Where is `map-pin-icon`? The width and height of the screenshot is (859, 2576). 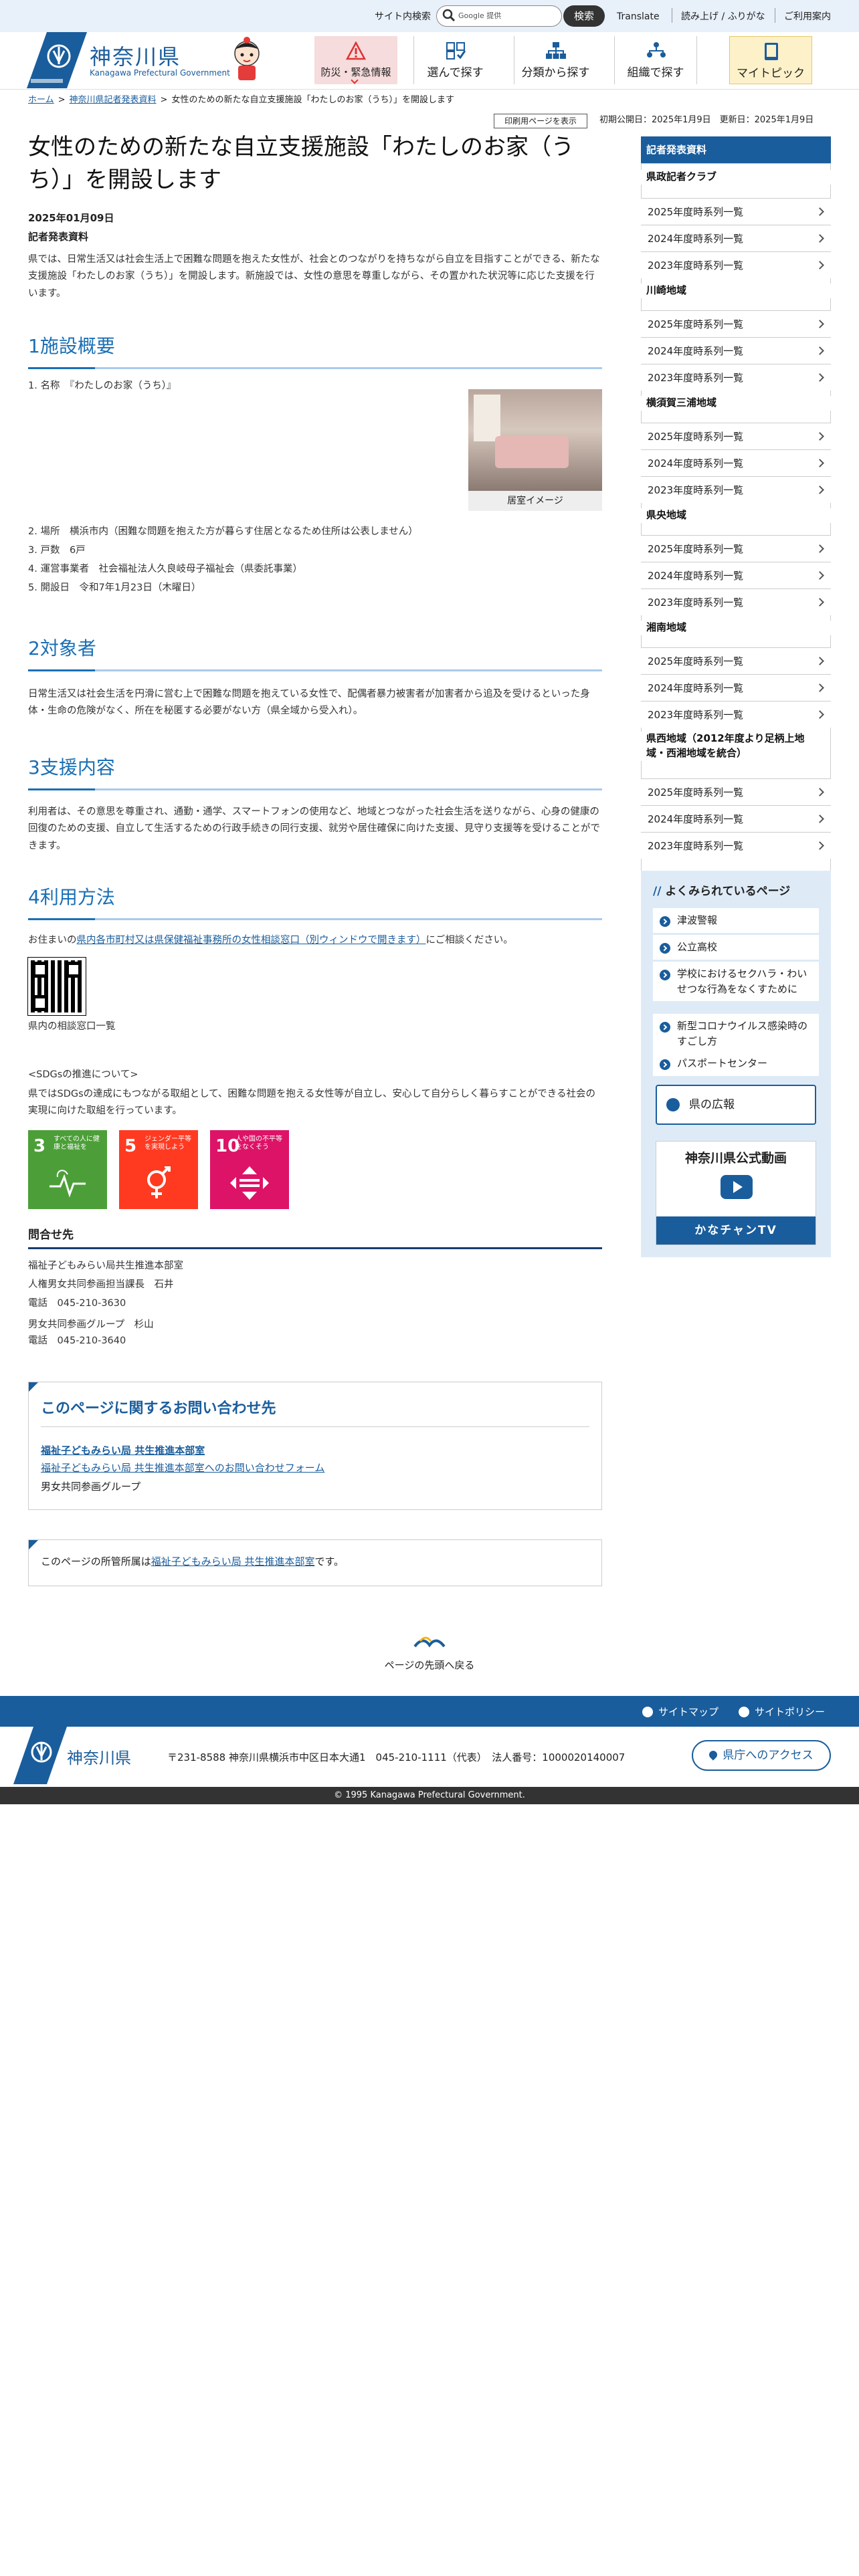
map-pin-icon is located at coordinates (713, 1755).